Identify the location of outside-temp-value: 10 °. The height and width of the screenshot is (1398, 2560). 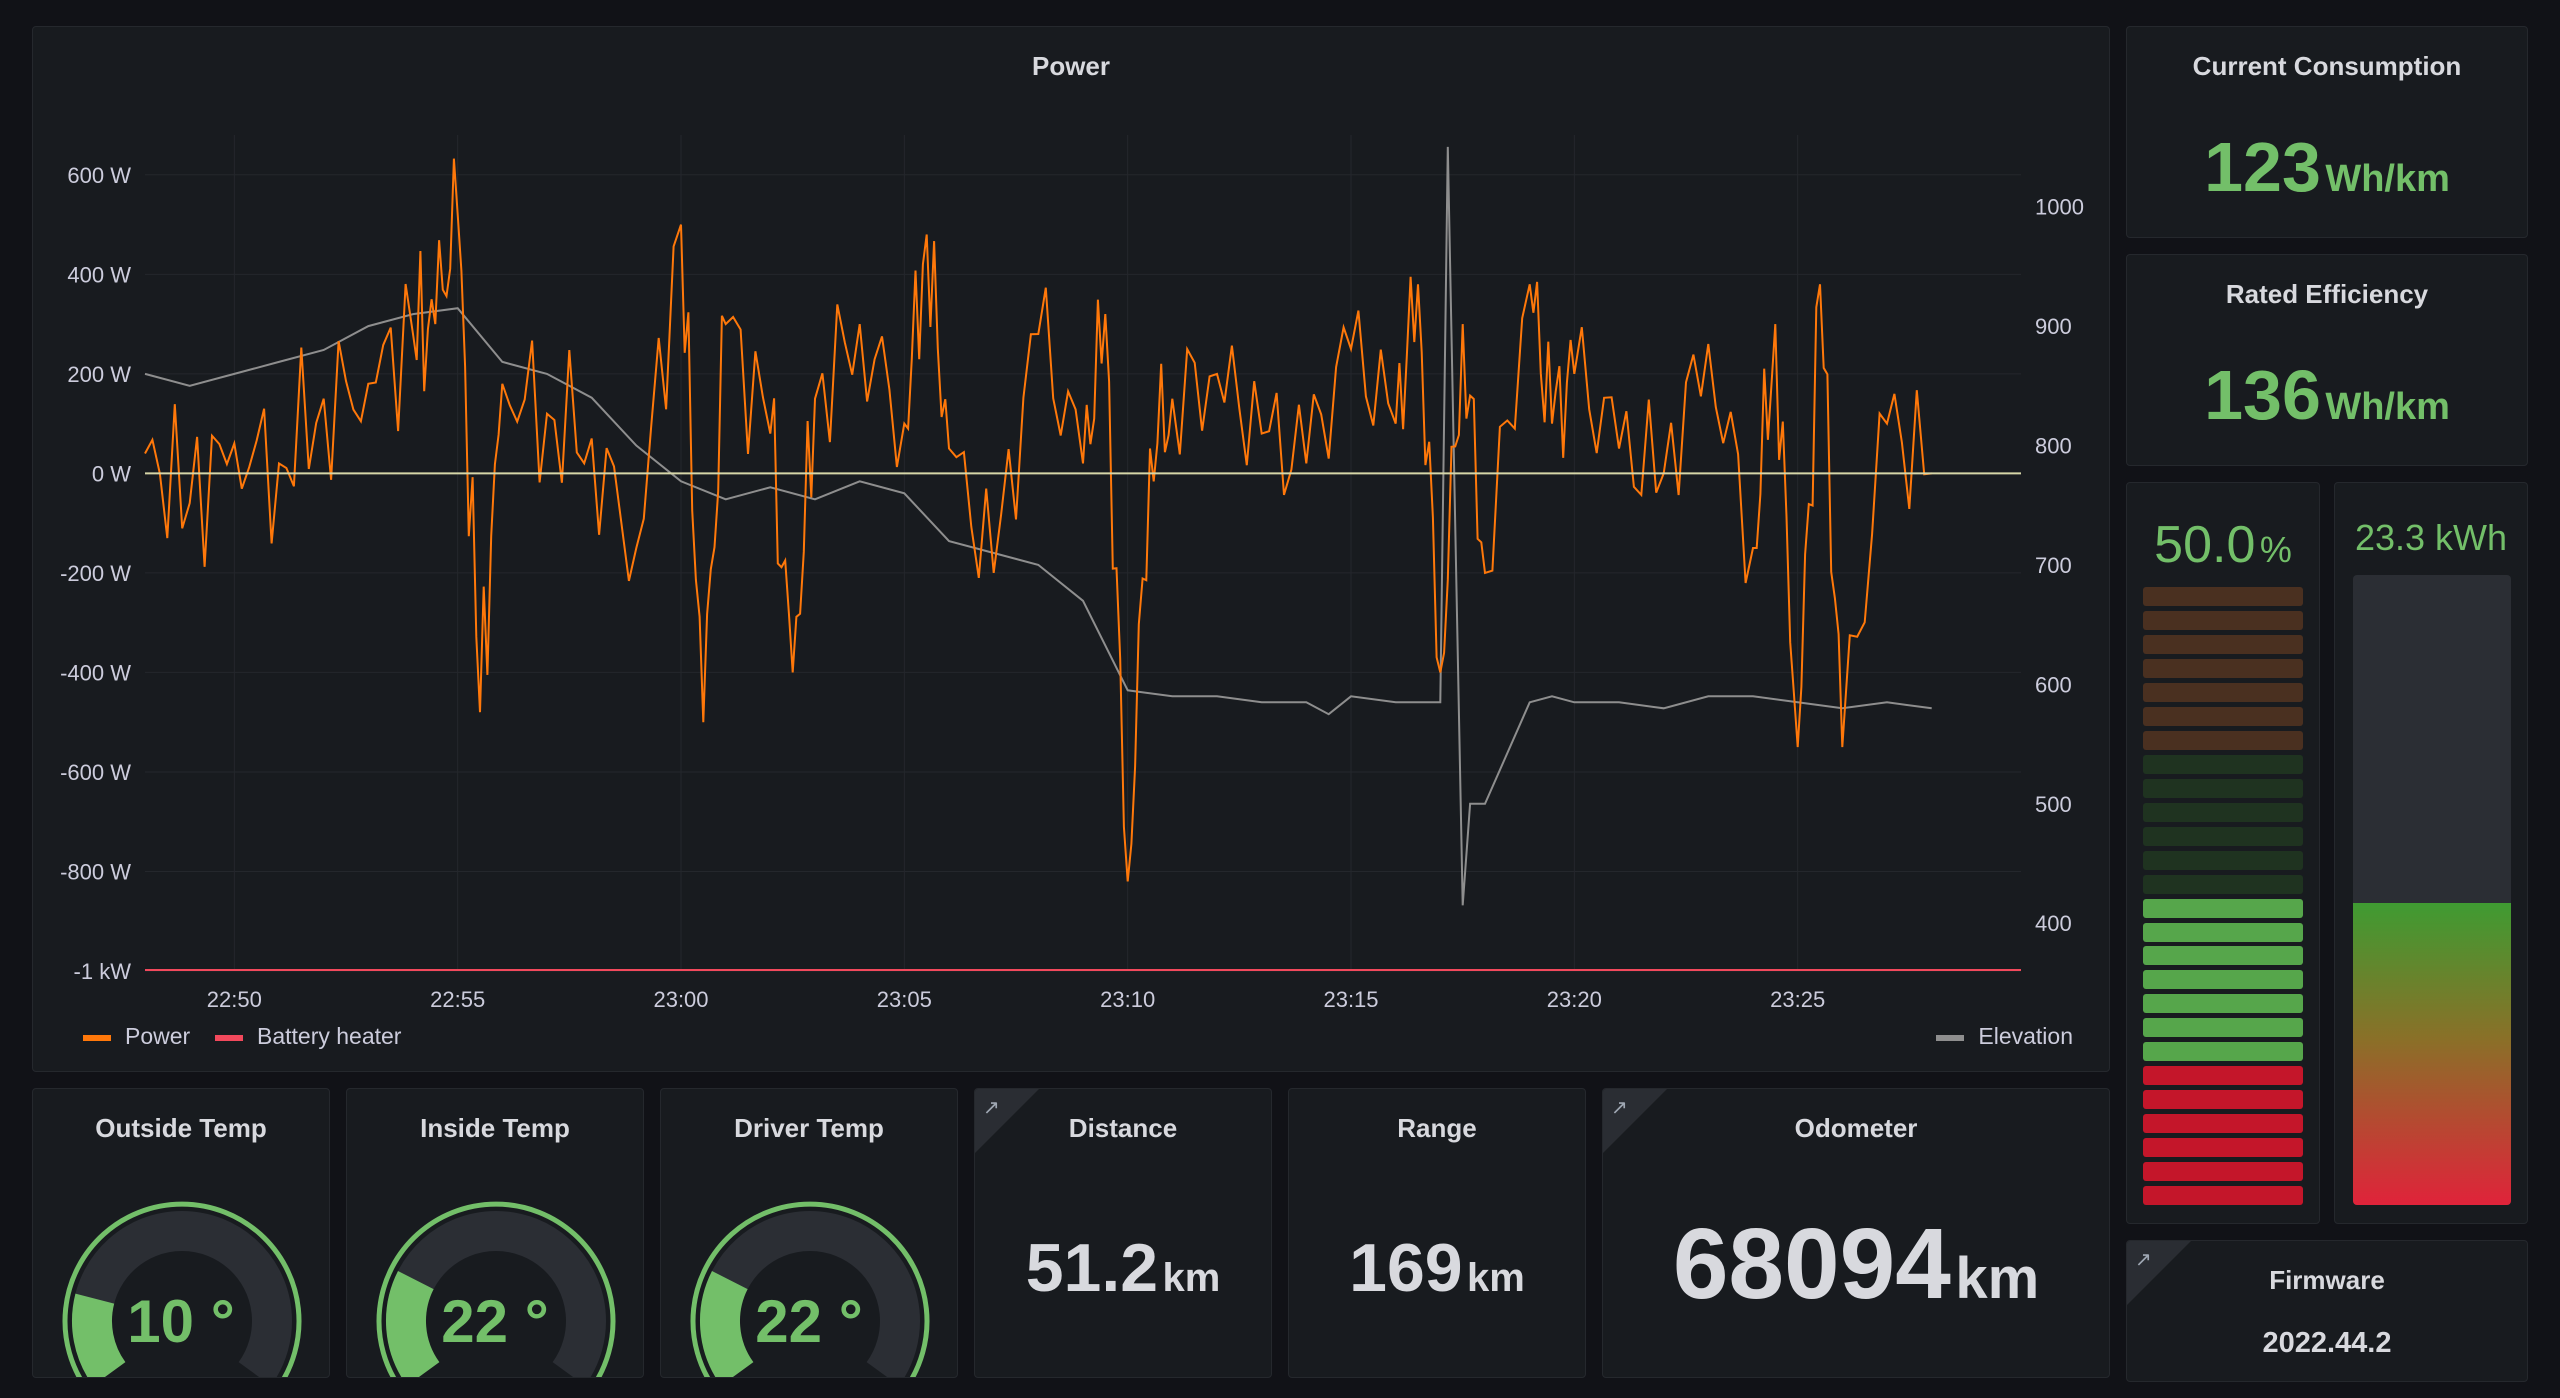
(181, 1321).